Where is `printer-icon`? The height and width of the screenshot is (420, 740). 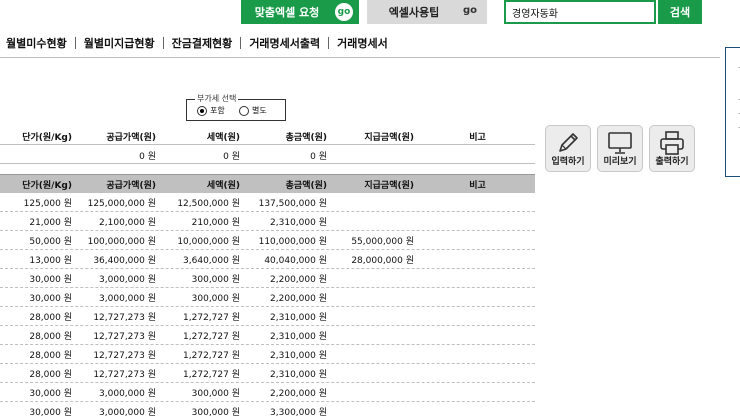
printer-icon is located at coordinates (672, 143).